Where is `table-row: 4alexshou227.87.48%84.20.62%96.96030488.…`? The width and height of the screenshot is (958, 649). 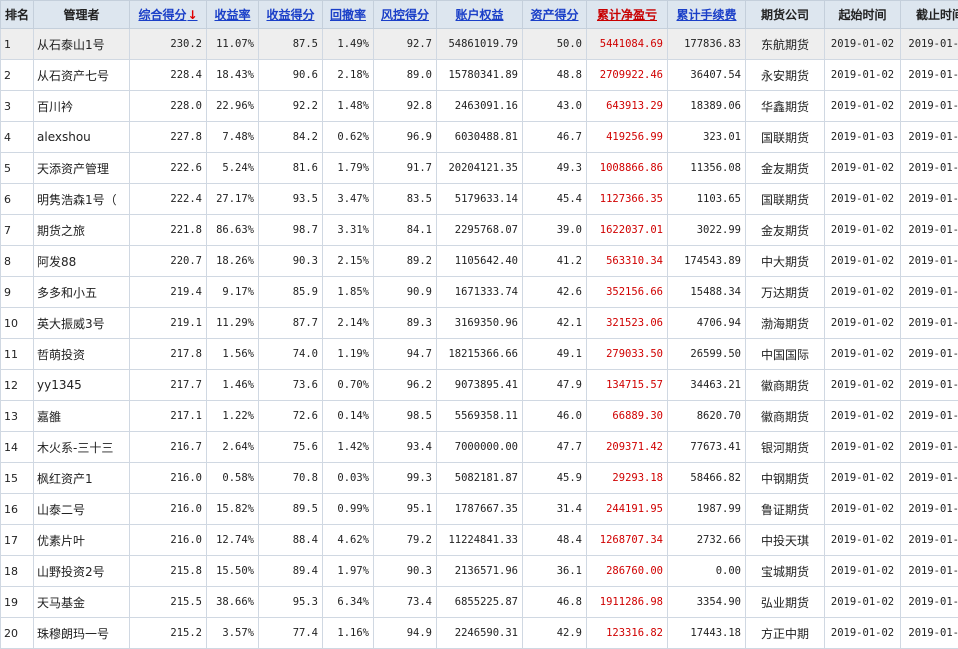 table-row: 4alexshou227.87.48%84.20.62%96.96030488.… is located at coordinates (479, 137).